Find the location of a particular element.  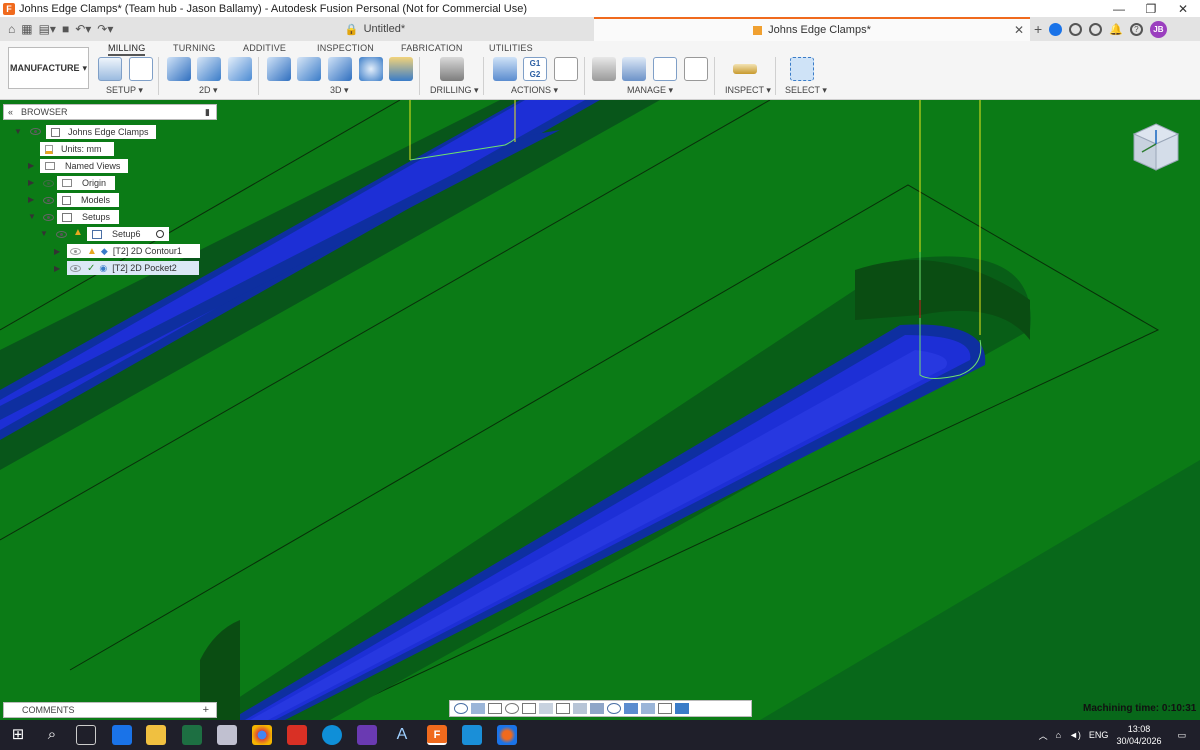

simulation-icon is located at coordinates (682, 708).